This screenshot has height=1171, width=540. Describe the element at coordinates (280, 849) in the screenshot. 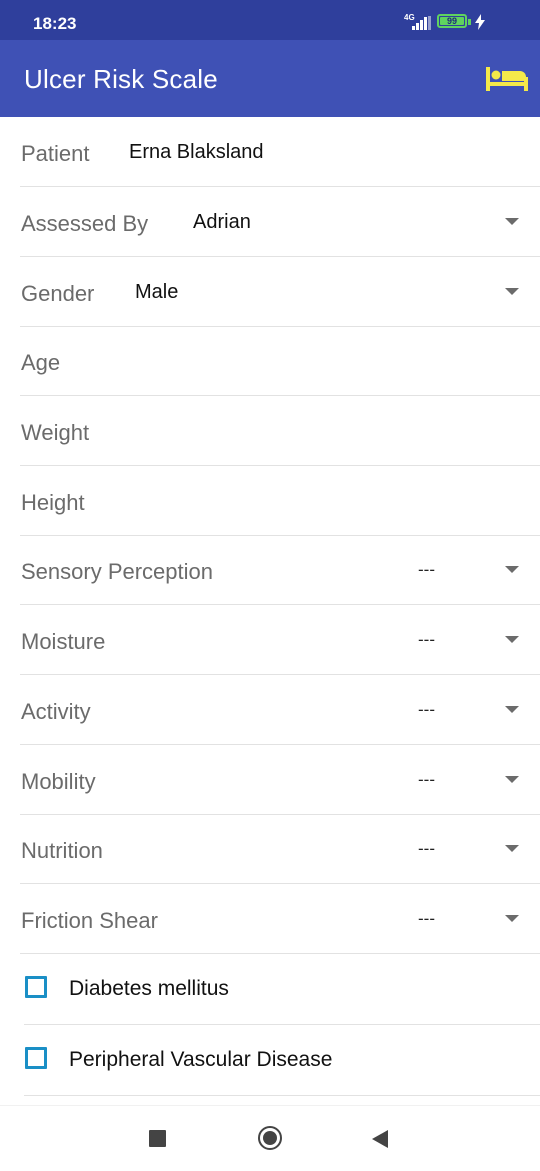

I see `nutrition-select: Nutrition ---` at that location.